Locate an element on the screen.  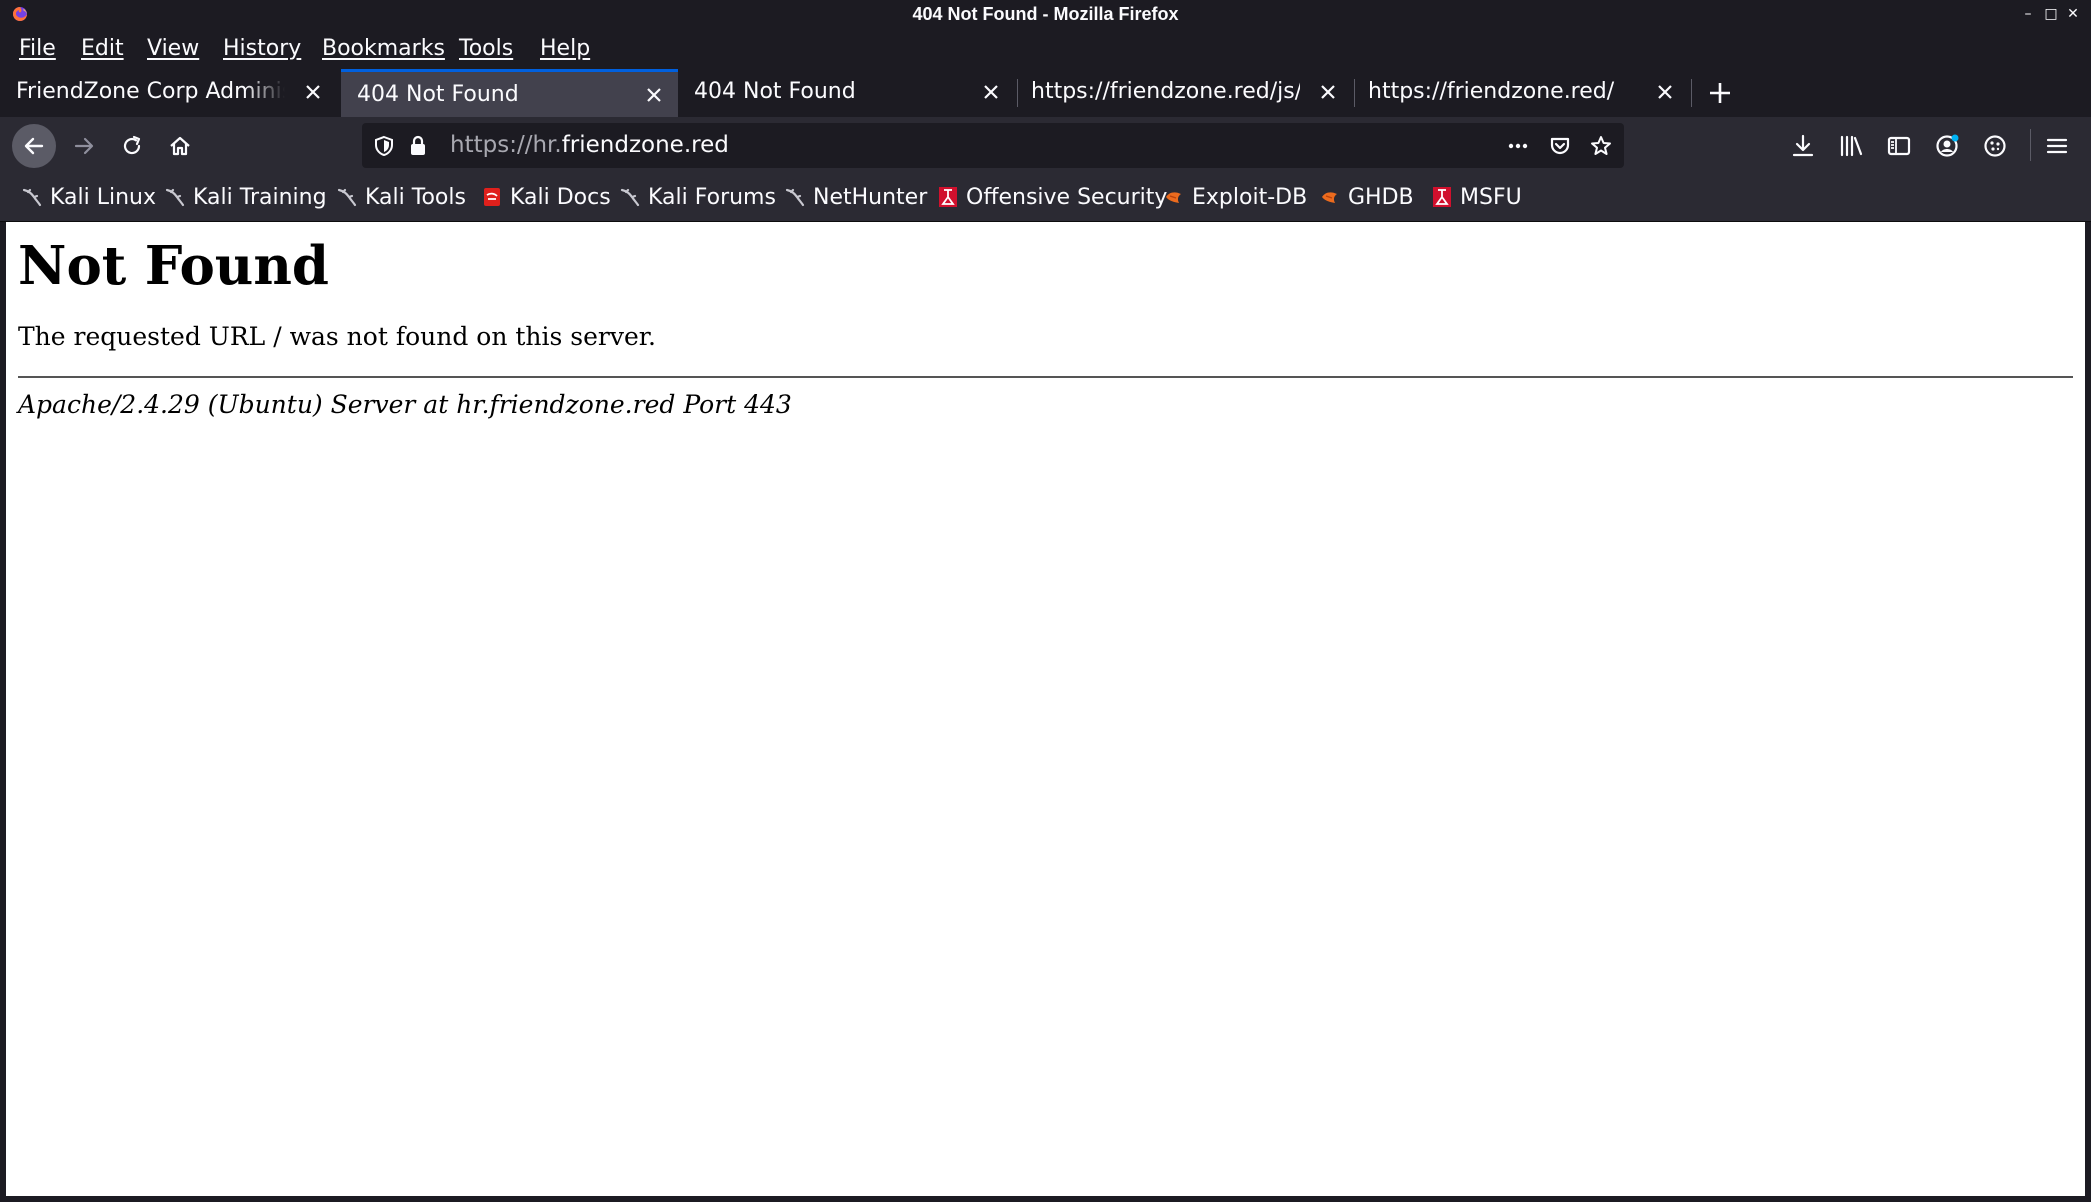
toolbar-separator is located at coordinates (2030, 145).